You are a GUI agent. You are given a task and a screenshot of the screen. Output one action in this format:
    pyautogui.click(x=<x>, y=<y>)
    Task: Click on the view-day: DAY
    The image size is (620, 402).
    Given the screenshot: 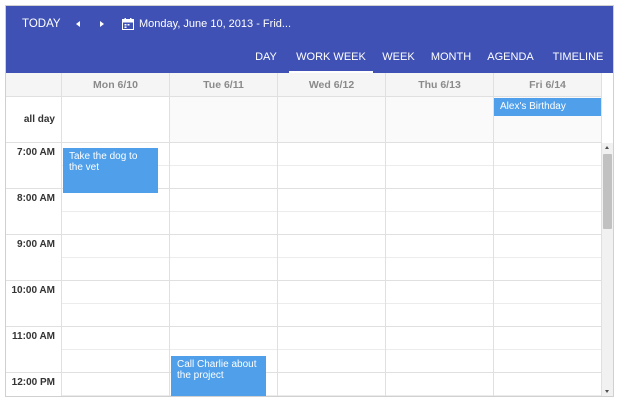 What is the action you would take?
    pyautogui.click(x=266, y=59)
    